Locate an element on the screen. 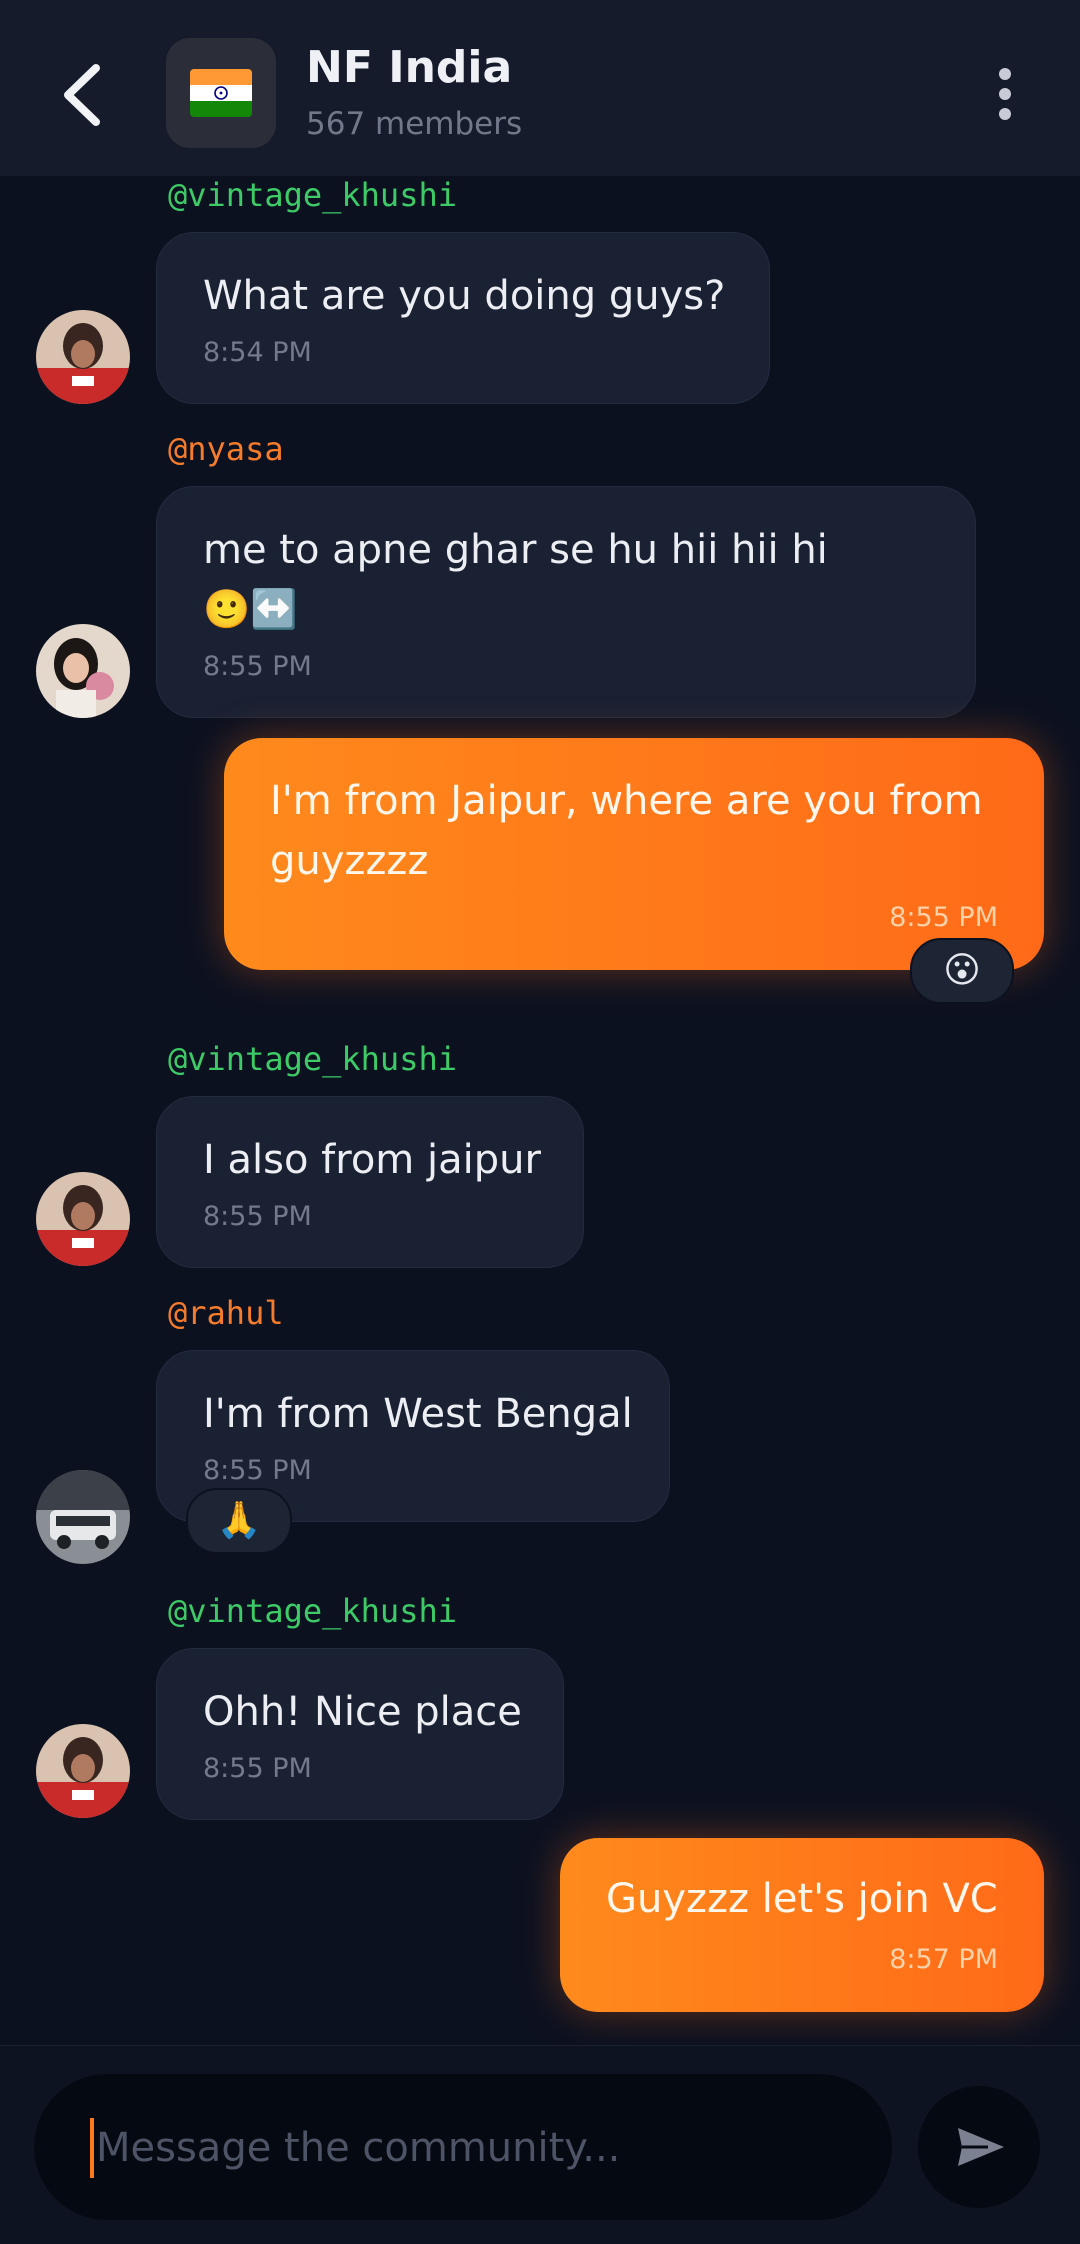 The image size is (1080, 2244). message-time: 8:57 PM is located at coordinates (943, 1959).